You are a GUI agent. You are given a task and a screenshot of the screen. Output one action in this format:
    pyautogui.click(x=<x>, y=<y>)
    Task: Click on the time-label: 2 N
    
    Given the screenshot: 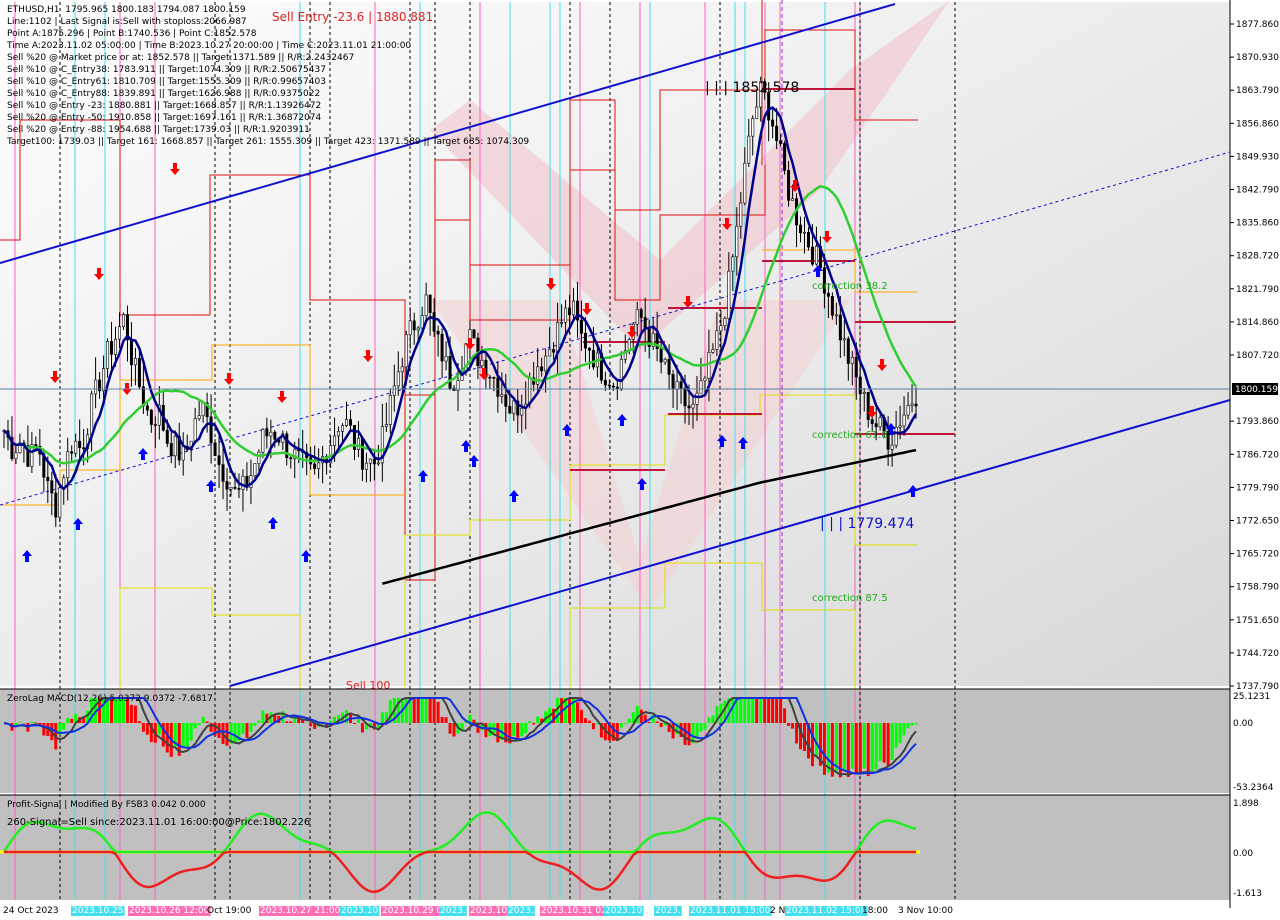 What is the action you would take?
    pyautogui.click(x=777, y=911)
    